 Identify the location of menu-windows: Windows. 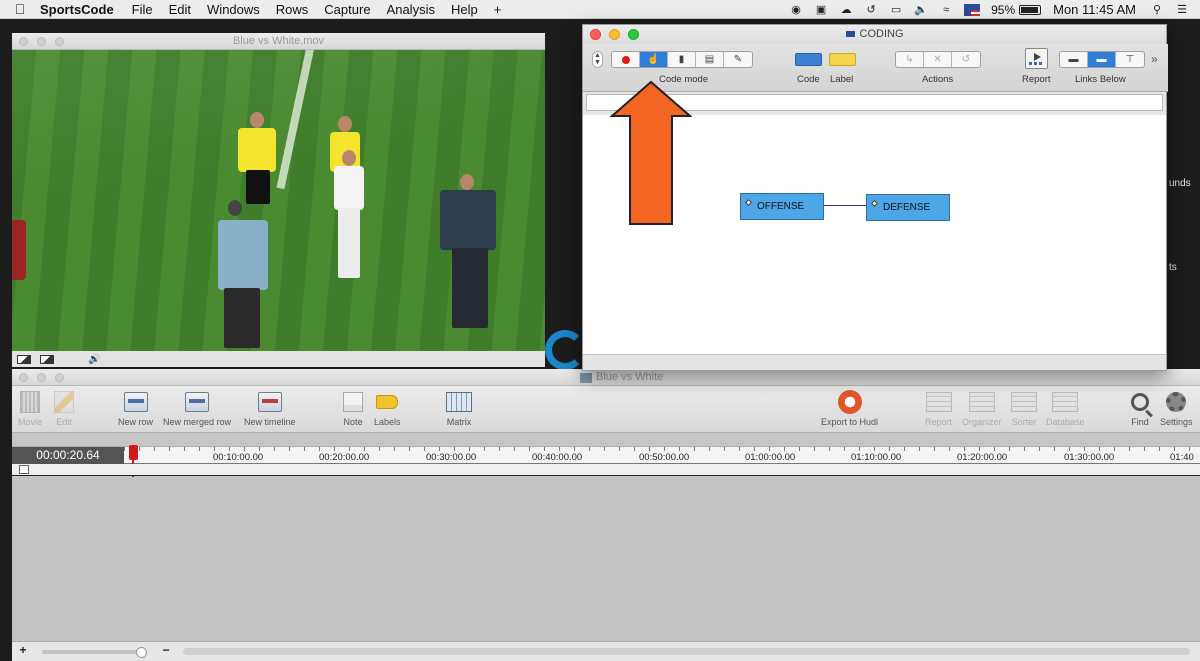
(233, 9).